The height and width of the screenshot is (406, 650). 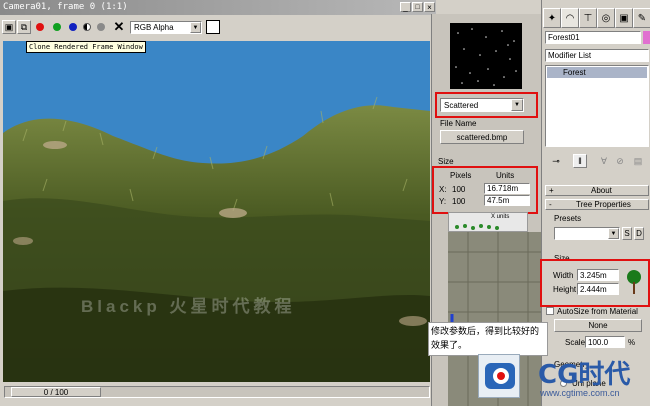 What do you see at coordinates (166, 27) in the screenshot?
I see `channel-select: RGB Alpha ▼` at bounding box center [166, 27].